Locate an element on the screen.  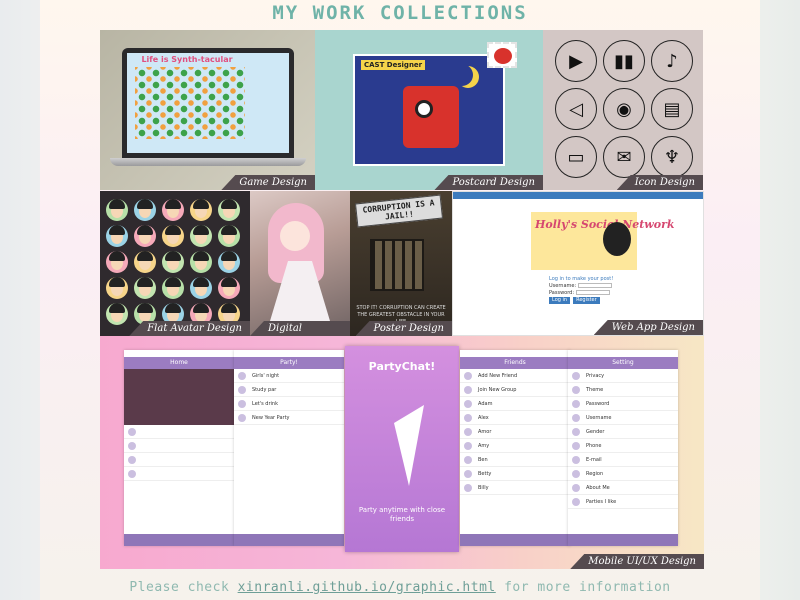
app-name: PartyChat! is located at coordinates (402, 366).